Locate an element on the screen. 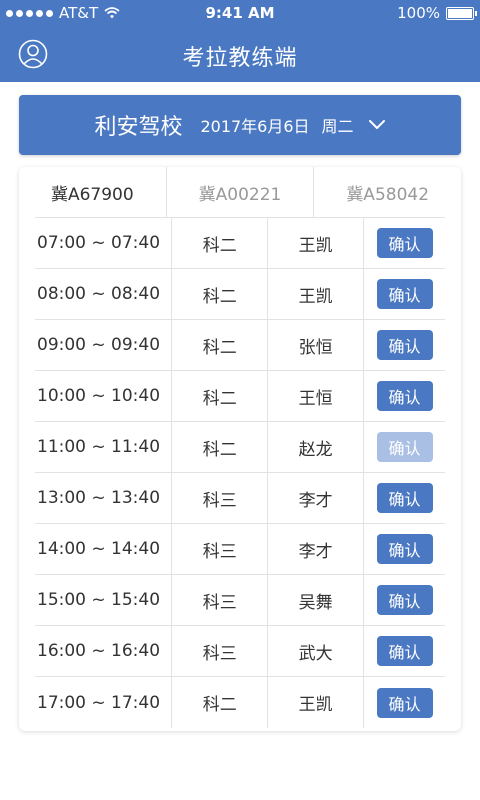 The image size is (480, 800). plate-tab: 冀A00221 is located at coordinates (241, 192).